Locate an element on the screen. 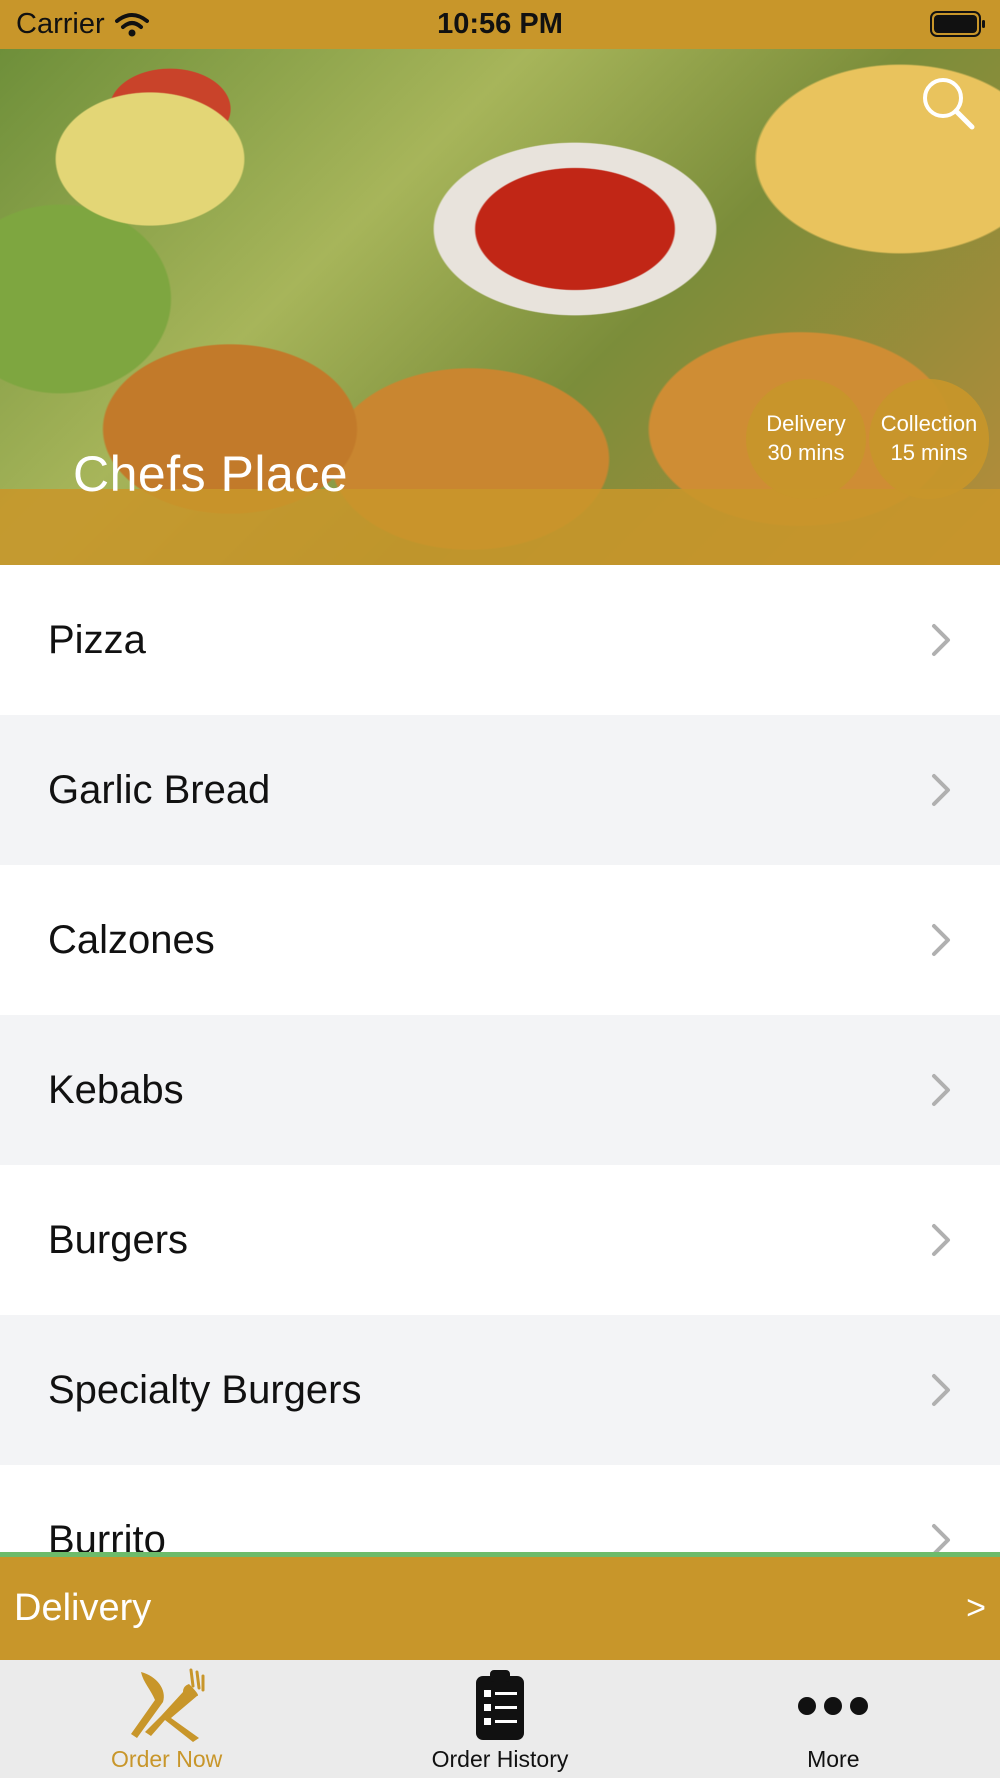 The width and height of the screenshot is (1000, 1778). category-row-kebabs: Kebabs is located at coordinates (500, 1090).